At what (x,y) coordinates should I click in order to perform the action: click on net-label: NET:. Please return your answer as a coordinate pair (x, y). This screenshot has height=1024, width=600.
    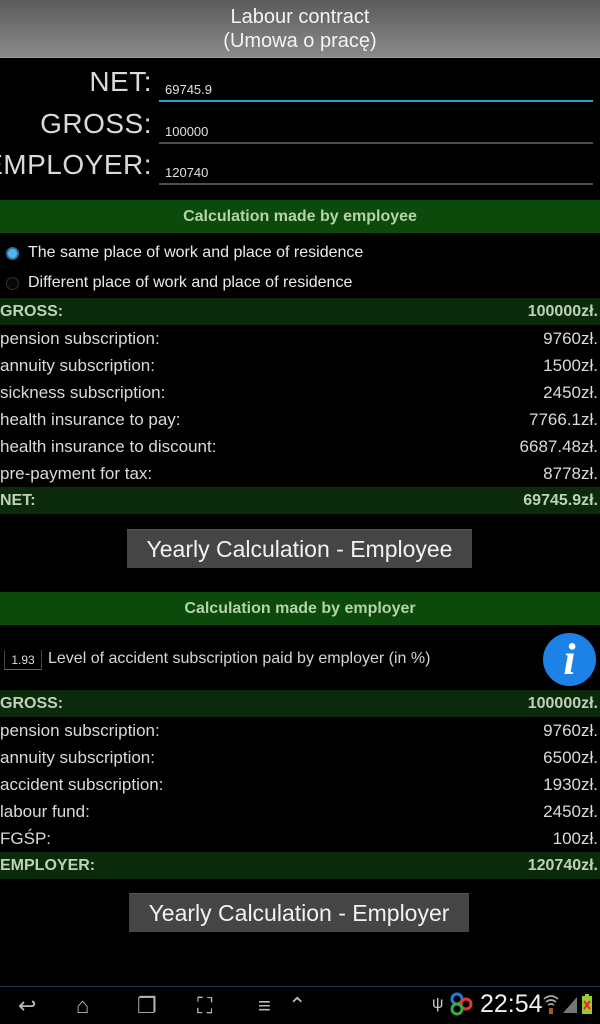
    Looking at the image, I should click on (120, 81).